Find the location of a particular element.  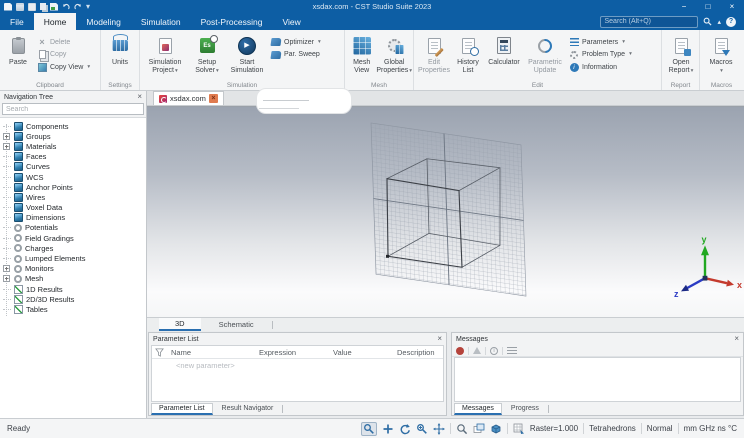

information-button: i Information is located at coordinates (600, 67).